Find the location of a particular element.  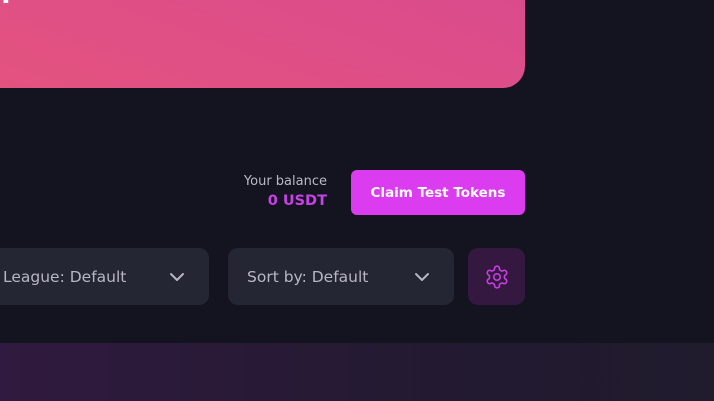

league-select: League: Default is located at coordinates (104, 276).